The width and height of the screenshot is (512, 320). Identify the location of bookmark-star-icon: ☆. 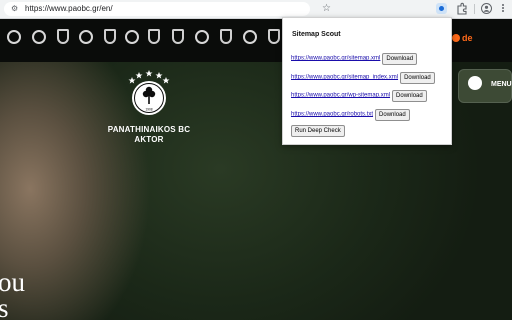
(326, 9).